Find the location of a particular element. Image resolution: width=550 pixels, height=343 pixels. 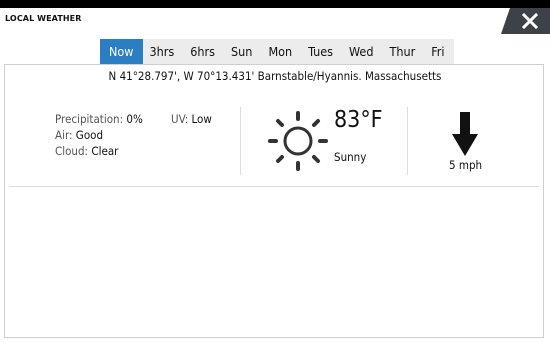

air-row: Air: Good is located at coordinates (99, 135).